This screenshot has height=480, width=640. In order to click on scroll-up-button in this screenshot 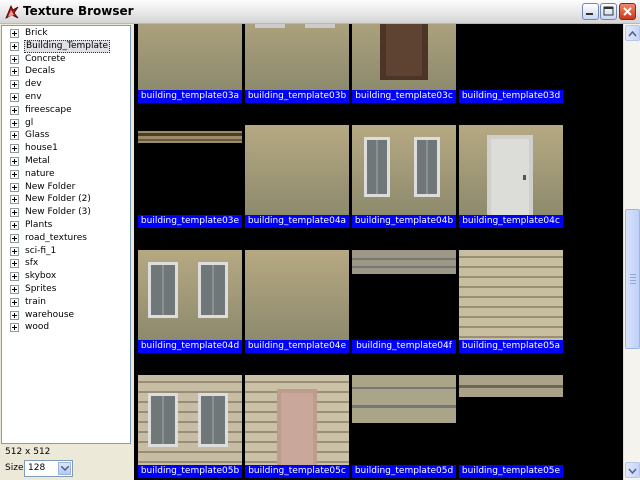, I will do `click(632, 33)`.